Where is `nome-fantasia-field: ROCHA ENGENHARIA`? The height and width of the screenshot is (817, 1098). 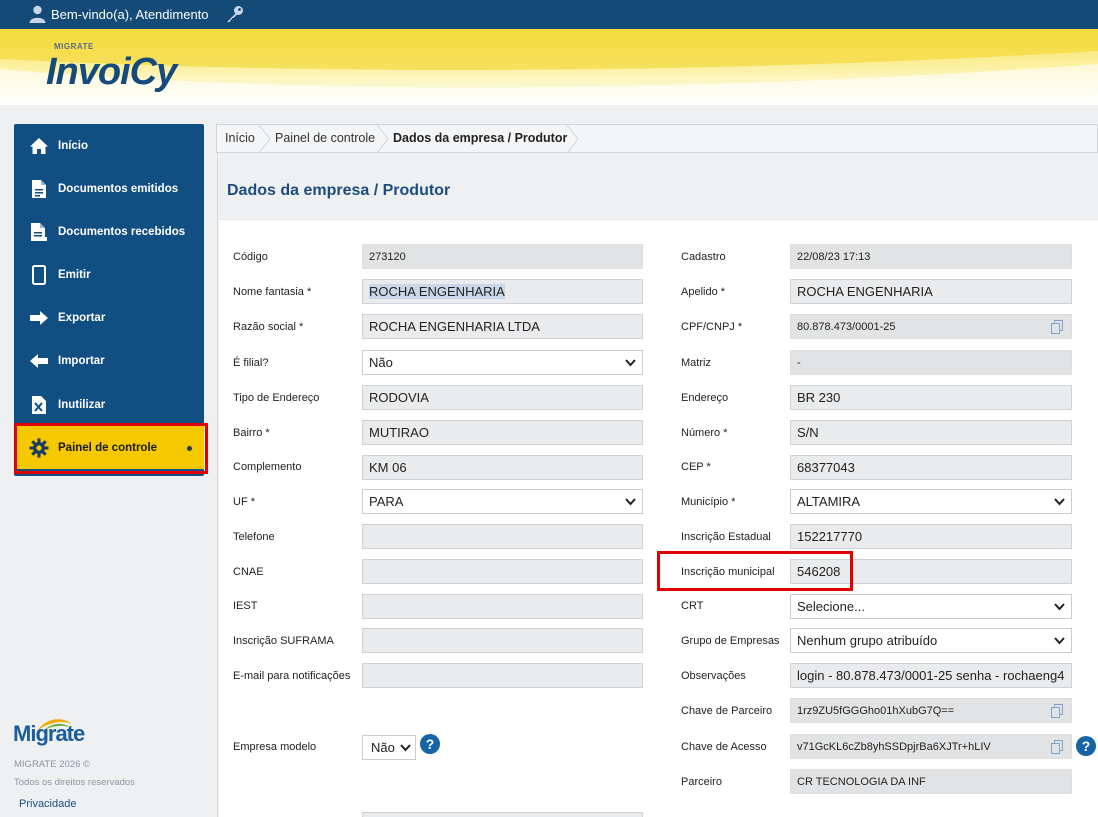
nome-fantasia-field: ROCHA ENGENHARIA is located at coordinates (502, 291).